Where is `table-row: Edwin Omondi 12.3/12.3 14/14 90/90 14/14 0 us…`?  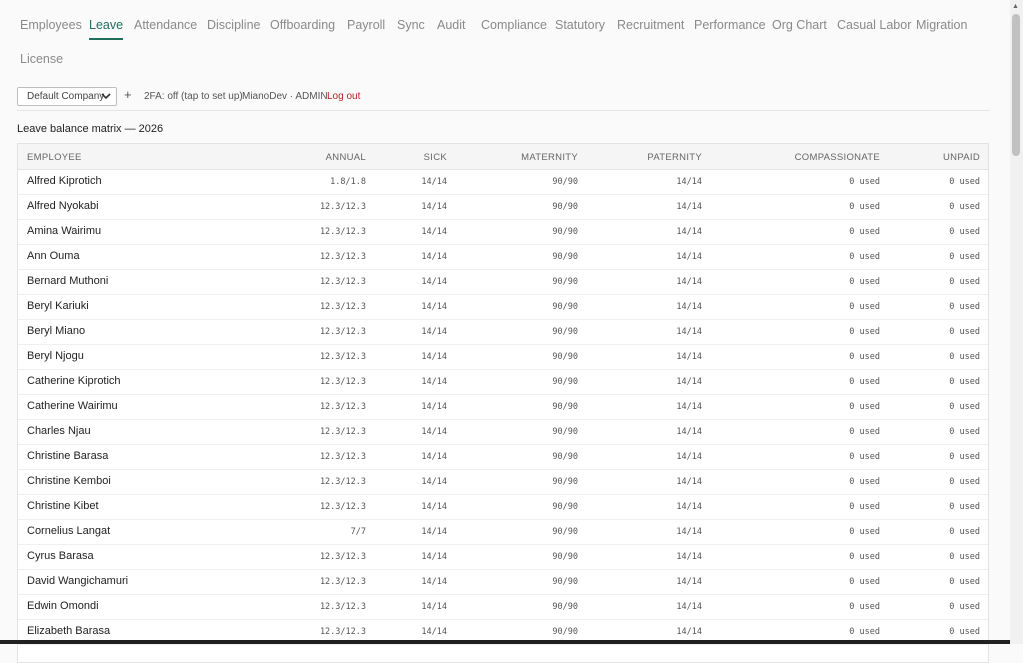
table-row: Edwin Omondi 12.3/12.3 14/14 90/90 14/14 0 us… is located at coordinates (503, 607).